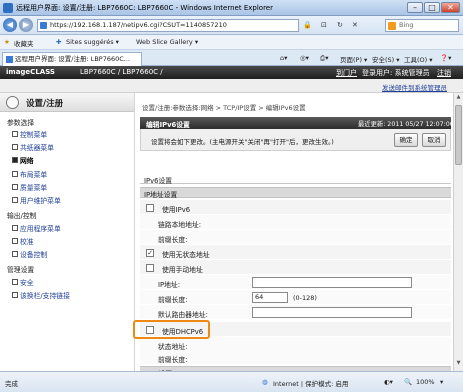  I want to click on scroll-thumb, so click(458, 135).